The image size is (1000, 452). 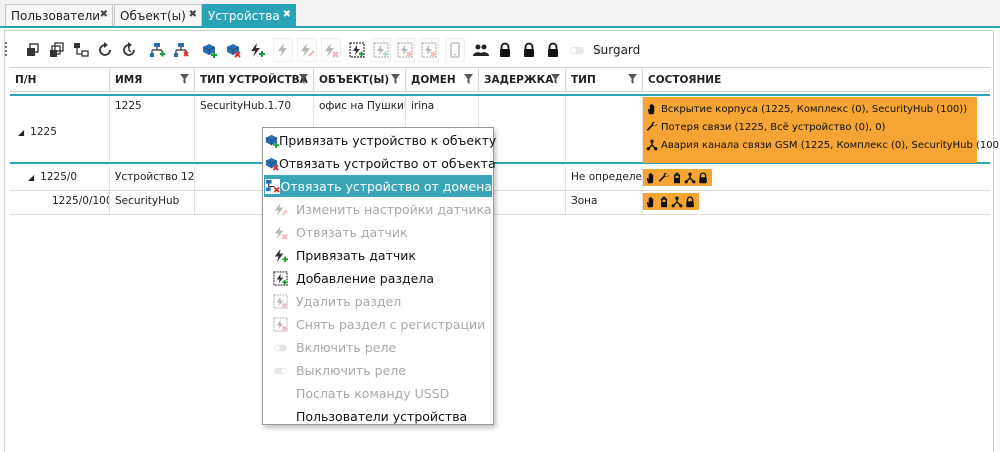 What do you see at coordinates (604, 129) in the screenshot?
I see `cell-type` at bounding box center [604, 129].